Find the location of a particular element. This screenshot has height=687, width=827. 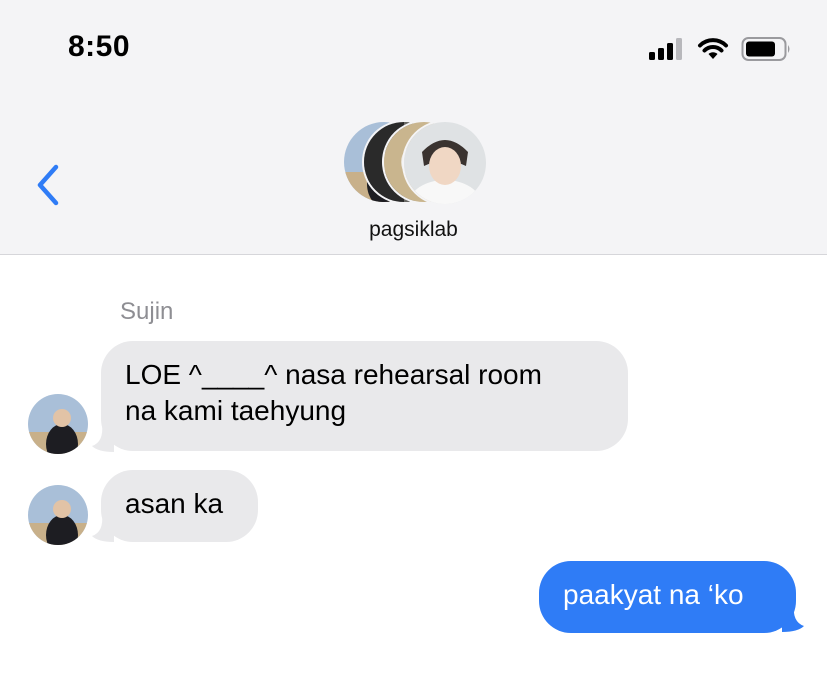

battery-icon is located at coordinates (765, 49).